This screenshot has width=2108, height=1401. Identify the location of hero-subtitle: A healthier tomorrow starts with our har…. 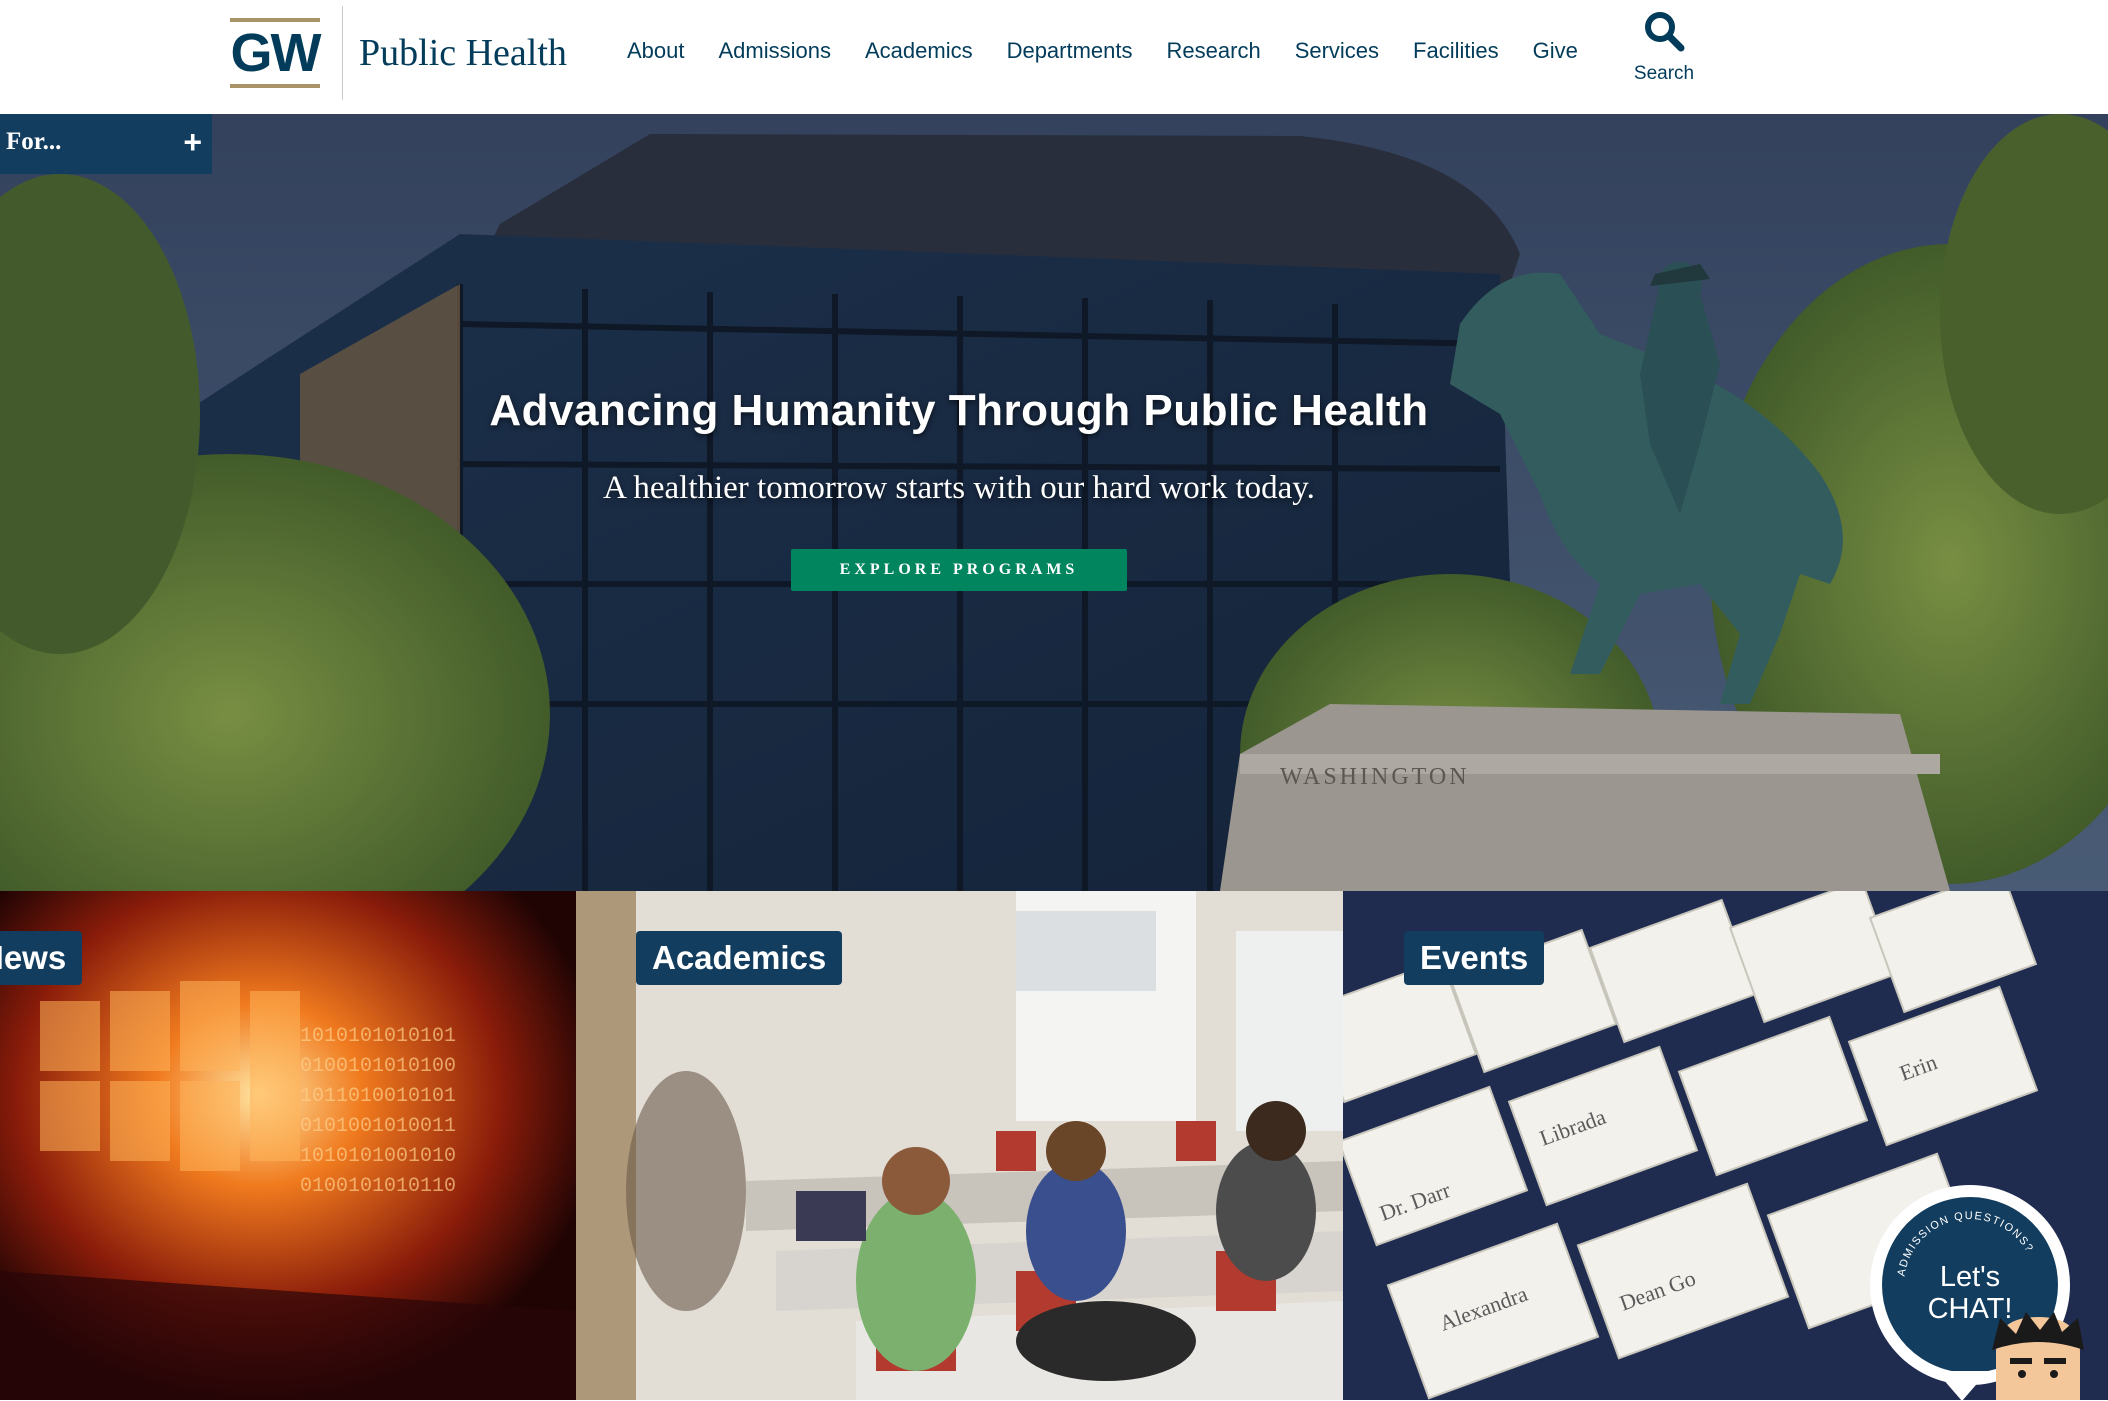
(959, 488).